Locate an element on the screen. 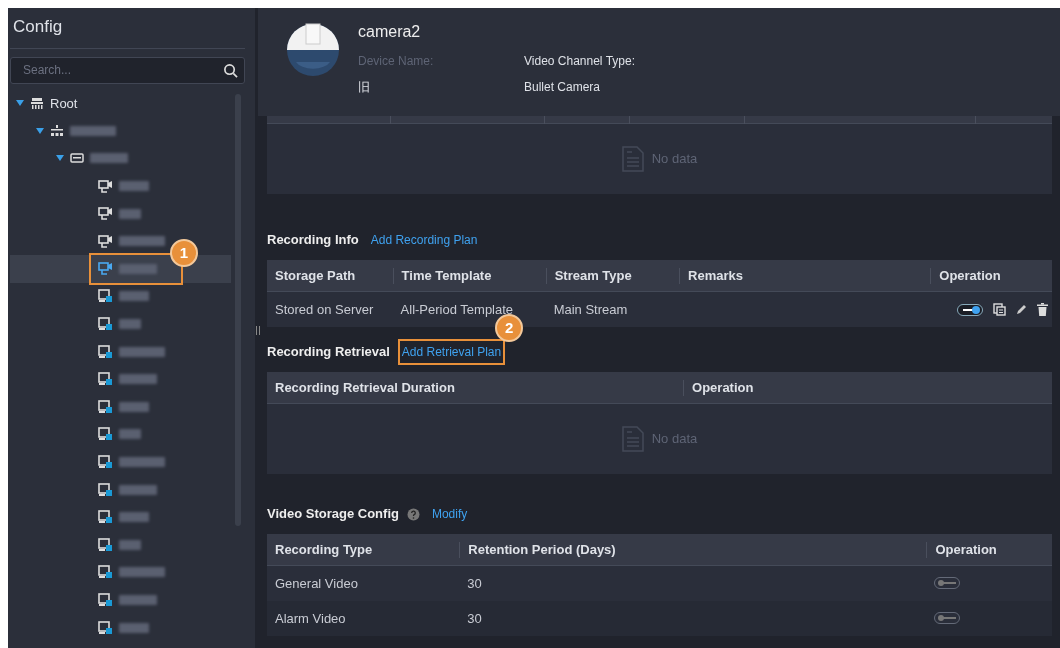 The width and height of the screenshot is (1060, 648). callout-number: 1 is located at coordinates (184, 253).